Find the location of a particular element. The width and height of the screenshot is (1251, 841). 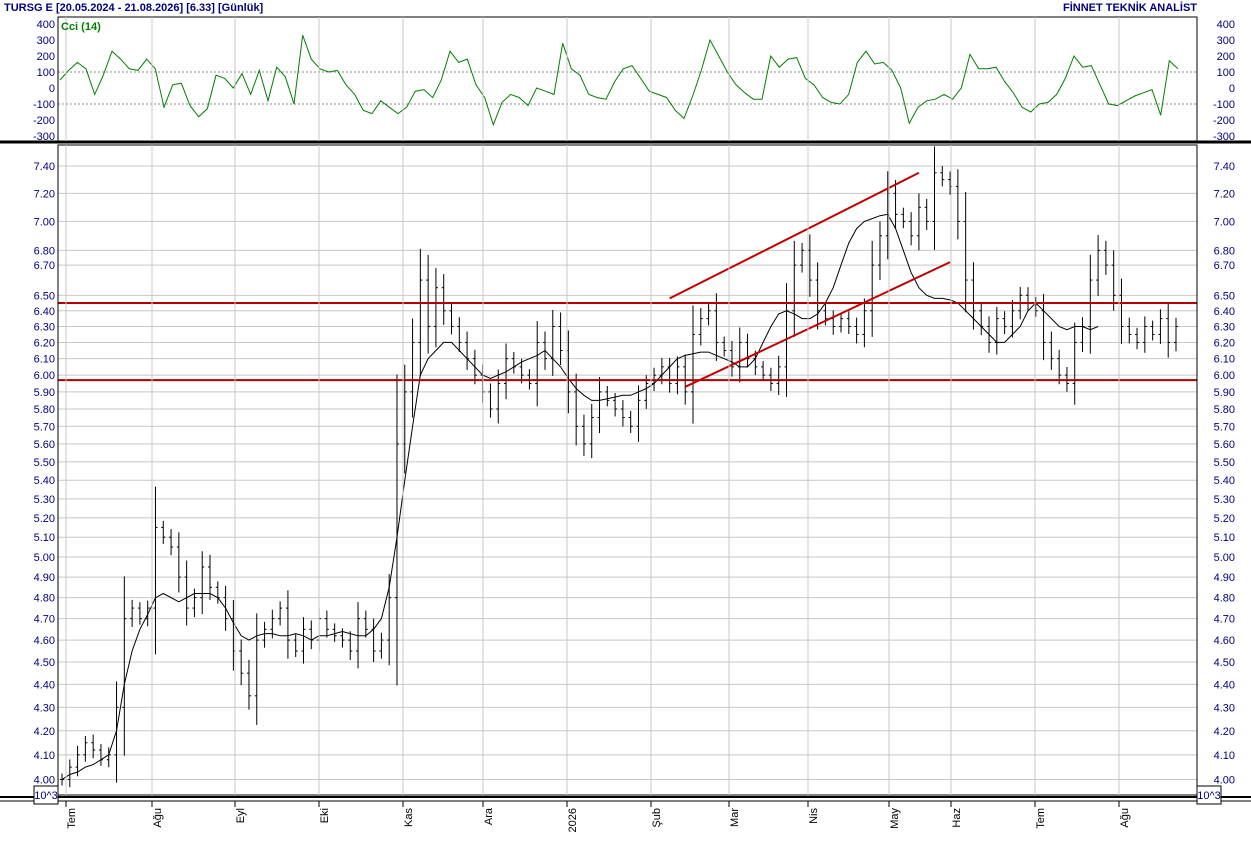

price-y-tick-right: 4.90 is located at coordinates (1224, 578).